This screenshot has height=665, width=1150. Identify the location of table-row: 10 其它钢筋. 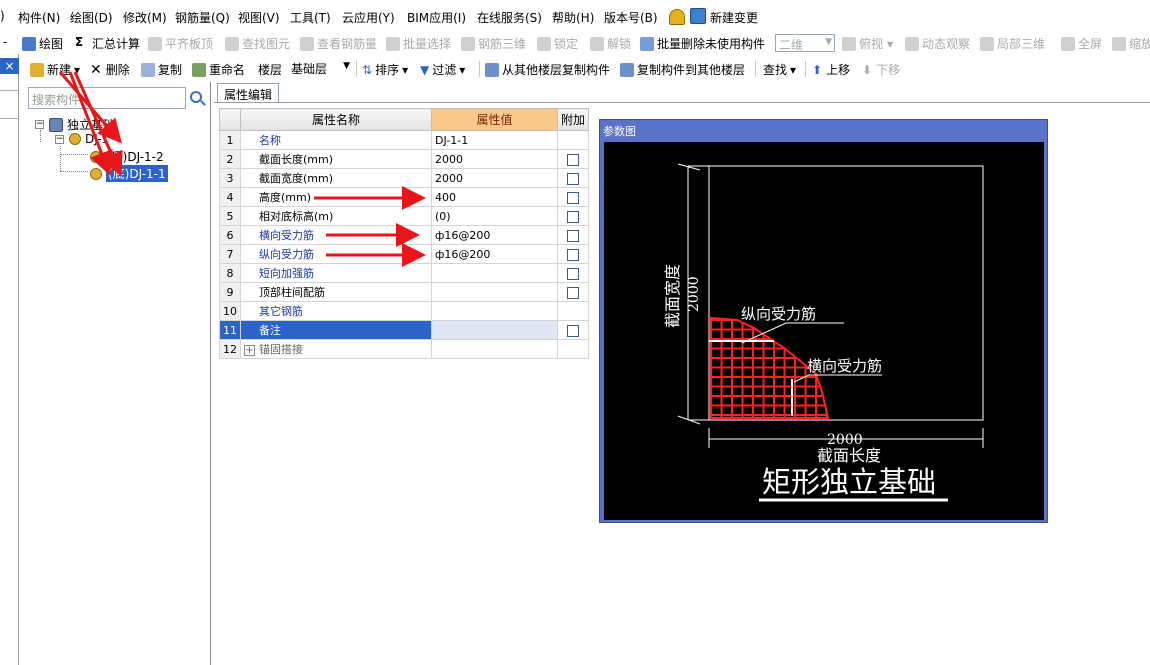
(404, 311).